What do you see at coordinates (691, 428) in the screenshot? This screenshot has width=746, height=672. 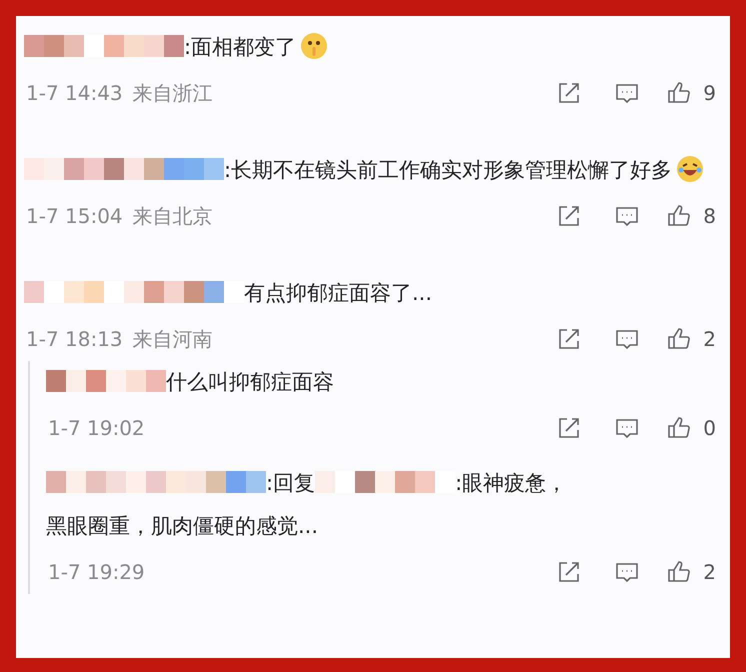 I see `like-button: 0` at bounding box center [691, 428].